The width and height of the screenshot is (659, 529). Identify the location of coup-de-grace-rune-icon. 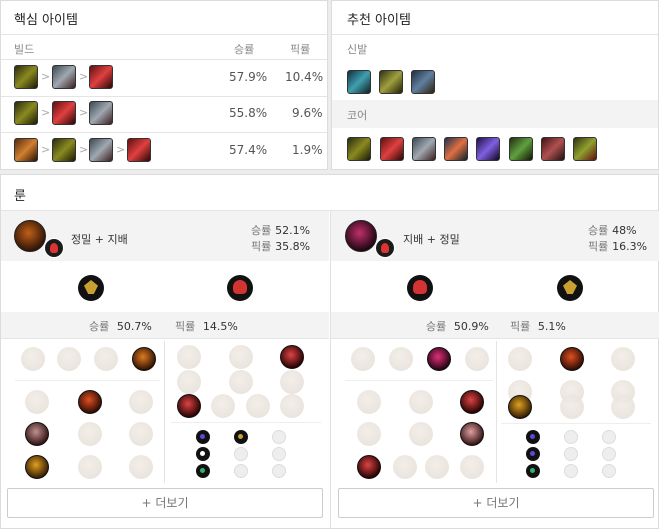
(520, 407).